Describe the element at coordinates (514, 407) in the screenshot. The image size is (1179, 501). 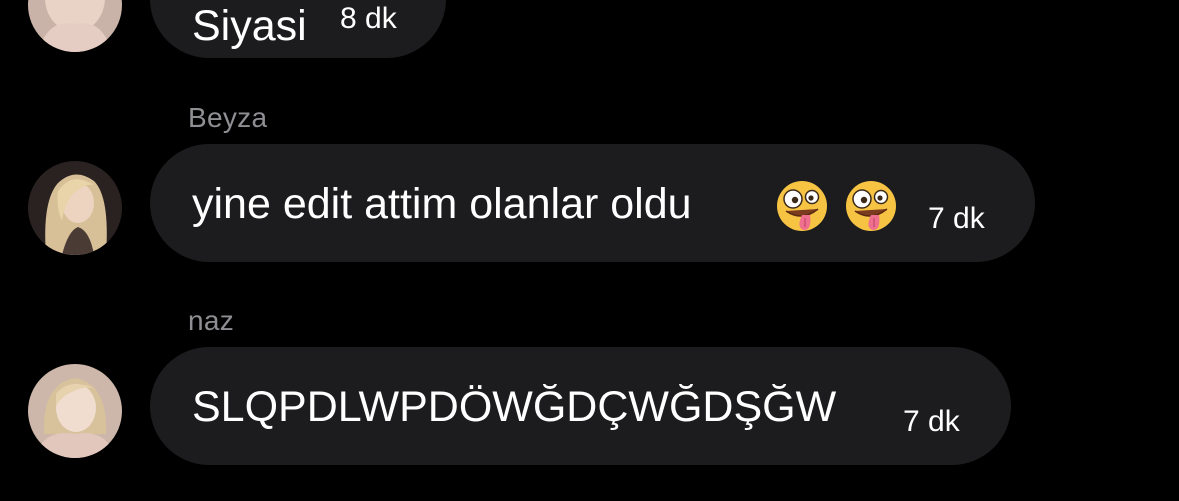
I see `message-text: SLQPDLWPDÖWĞDÇWĞDŞĞW` at that location.